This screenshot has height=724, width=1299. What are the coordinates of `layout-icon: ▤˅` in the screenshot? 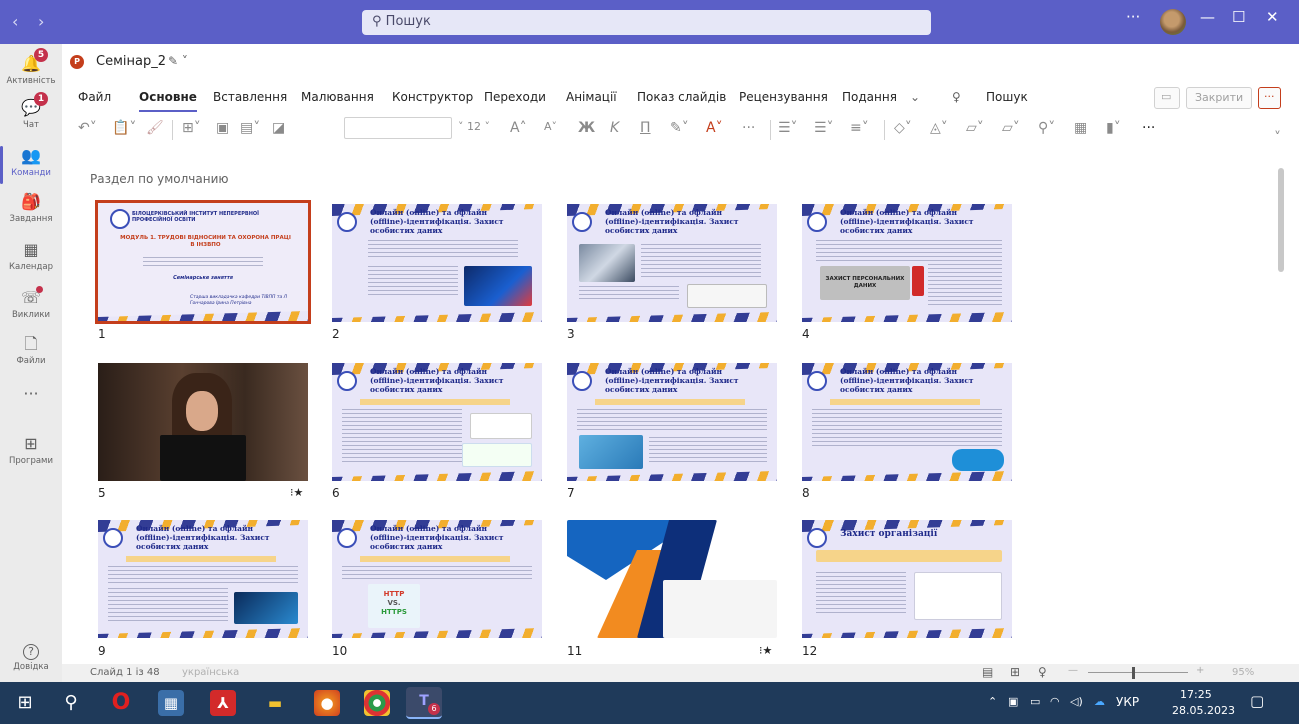 It's located at (250, 128).